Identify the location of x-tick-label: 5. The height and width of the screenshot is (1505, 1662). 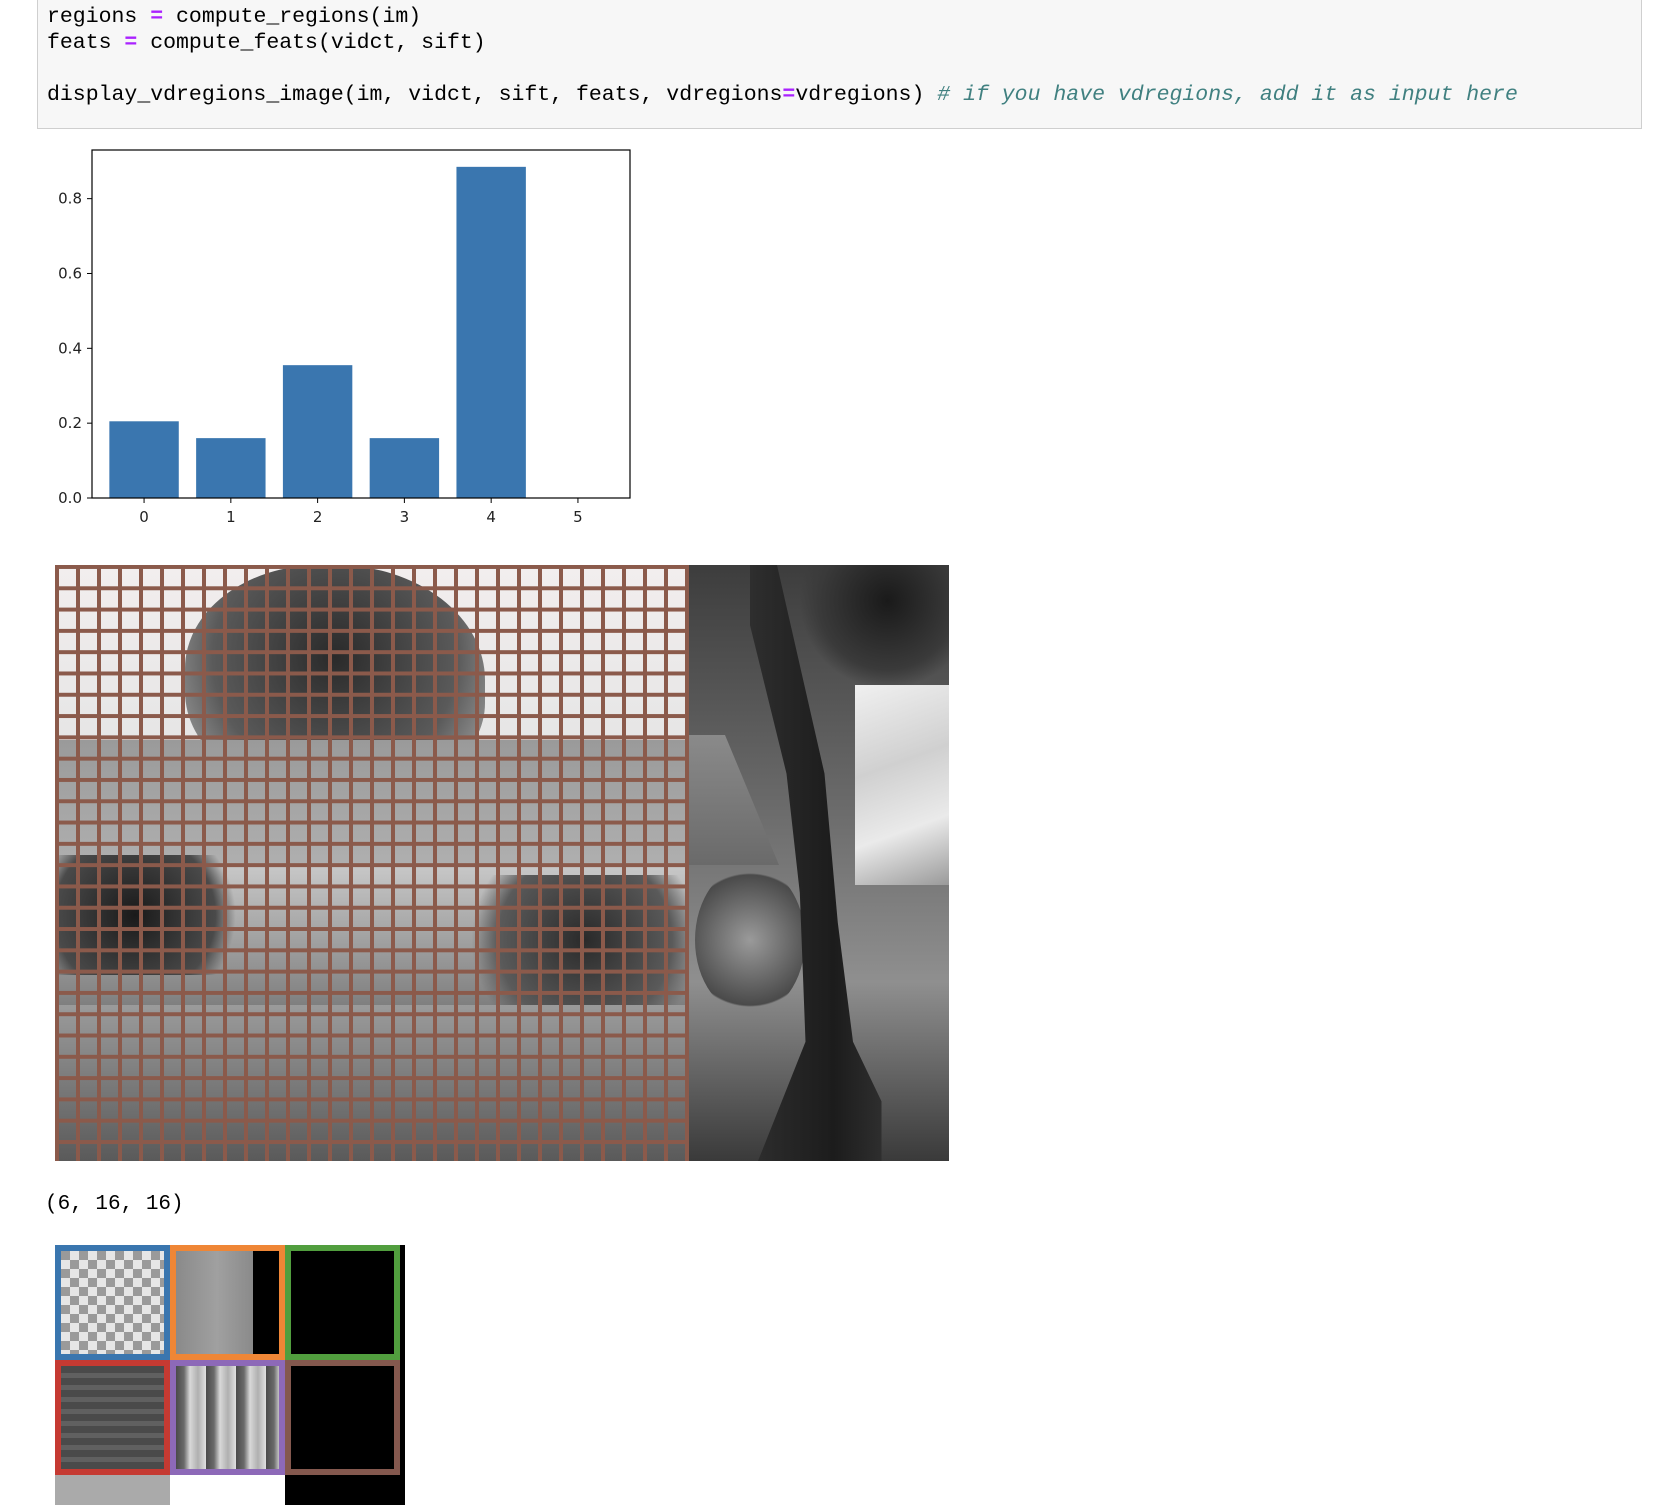
(578, 517).